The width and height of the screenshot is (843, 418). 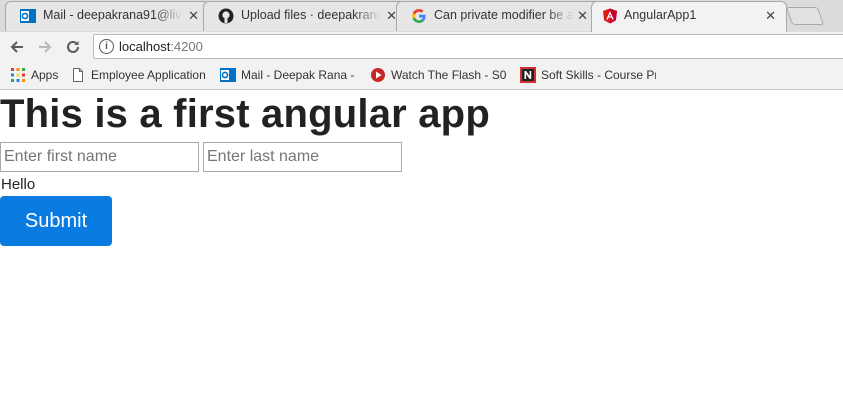 I want to click on bookmark-employee-application: Employee Application, so click(x=140, y=75).